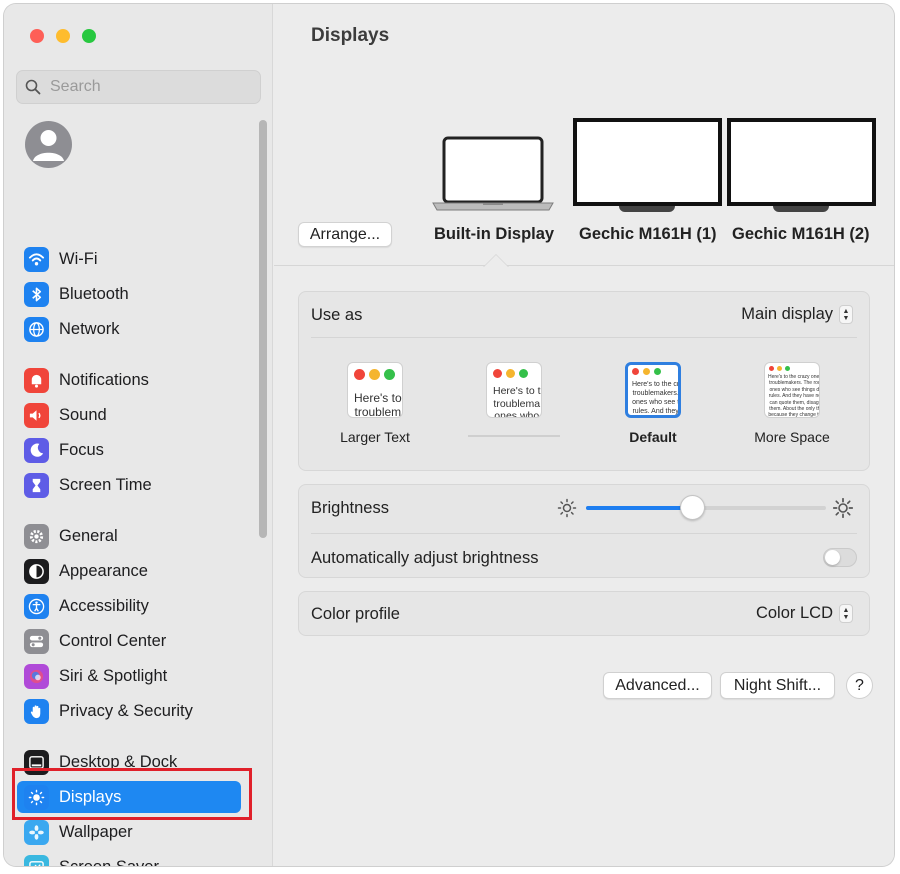 This screenshot has width=900, height=874. What do you see at coordinates (846, 613) in the screenshot?
I see `chevron-updown-icon: ▲ ▼` at bounding box center [846, 613].